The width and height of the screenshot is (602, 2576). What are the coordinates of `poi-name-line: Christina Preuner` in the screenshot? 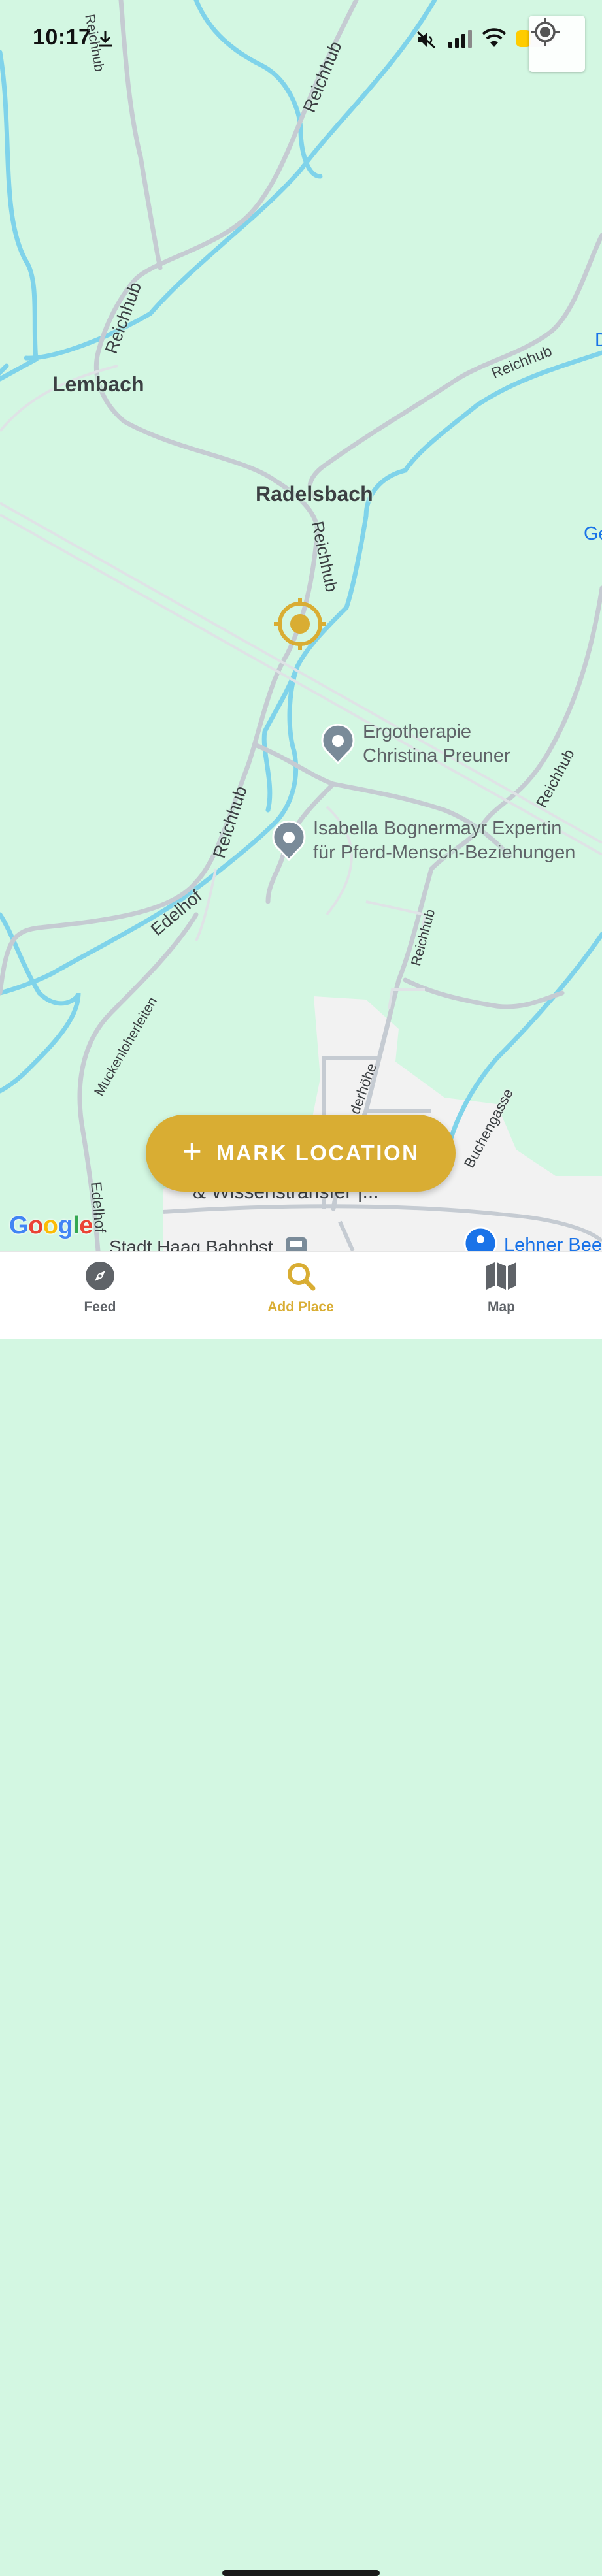 It's located at (436, 755).